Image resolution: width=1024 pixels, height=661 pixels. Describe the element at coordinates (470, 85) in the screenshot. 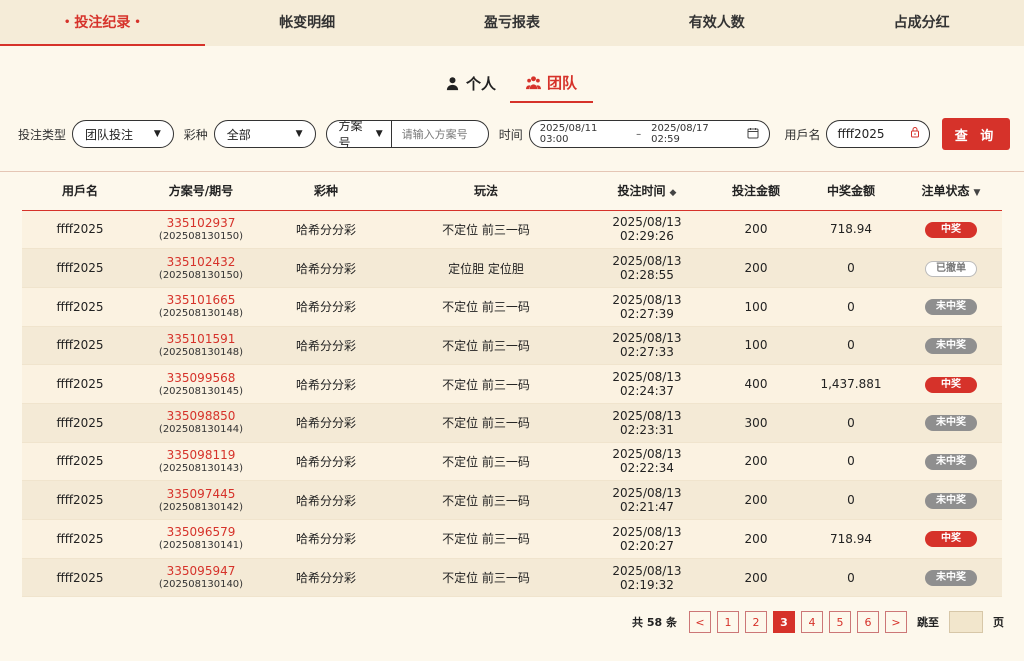

I see `segment-personal: 个人` at that location.